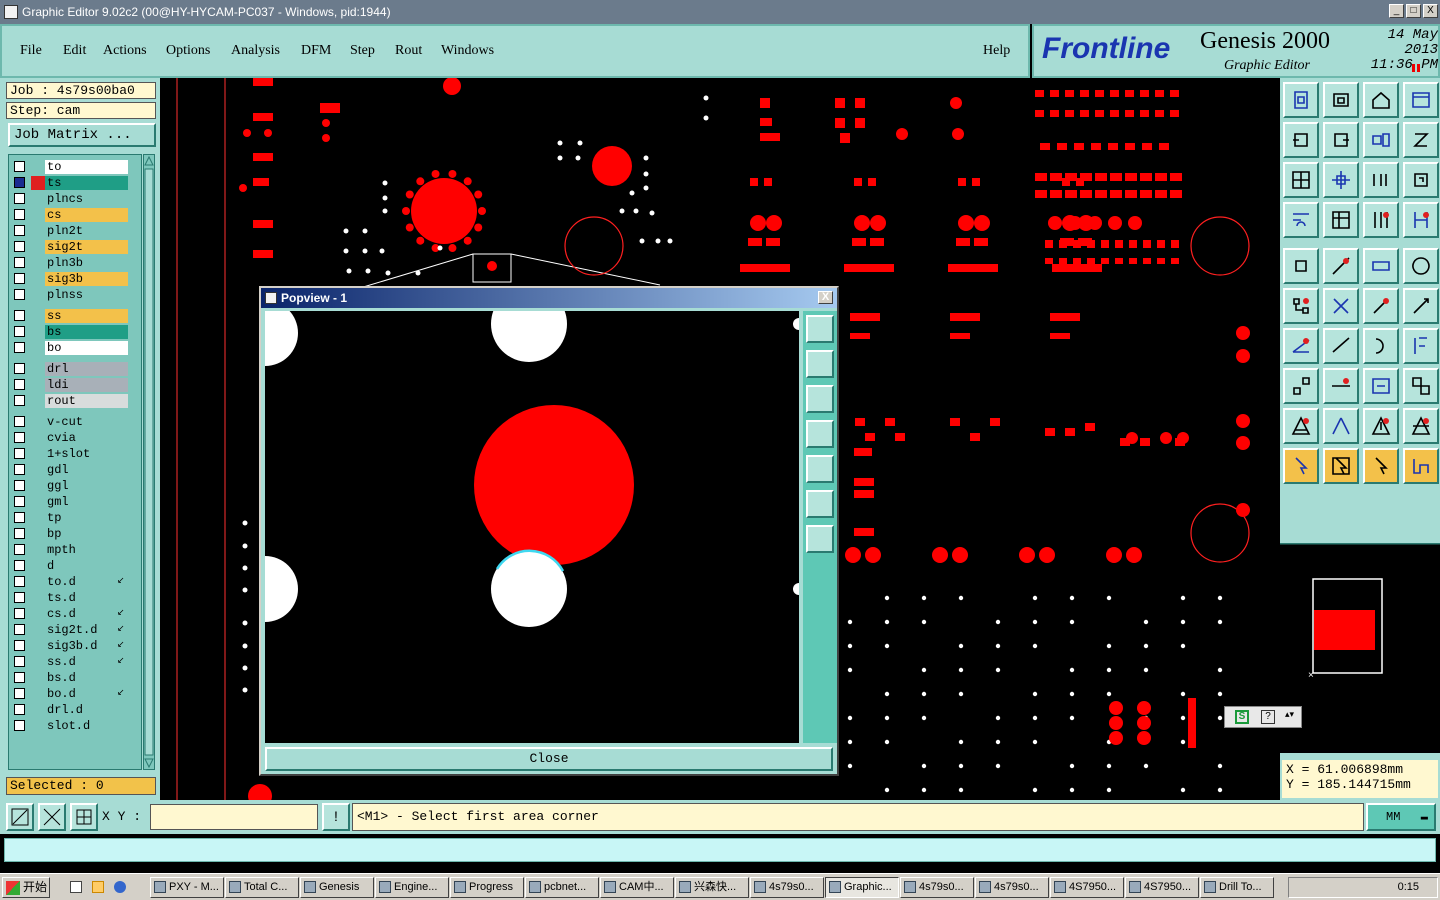 The image size is (1440, 900). I want to click on layer-row-bs.d: bs.d, so click(76, 678).